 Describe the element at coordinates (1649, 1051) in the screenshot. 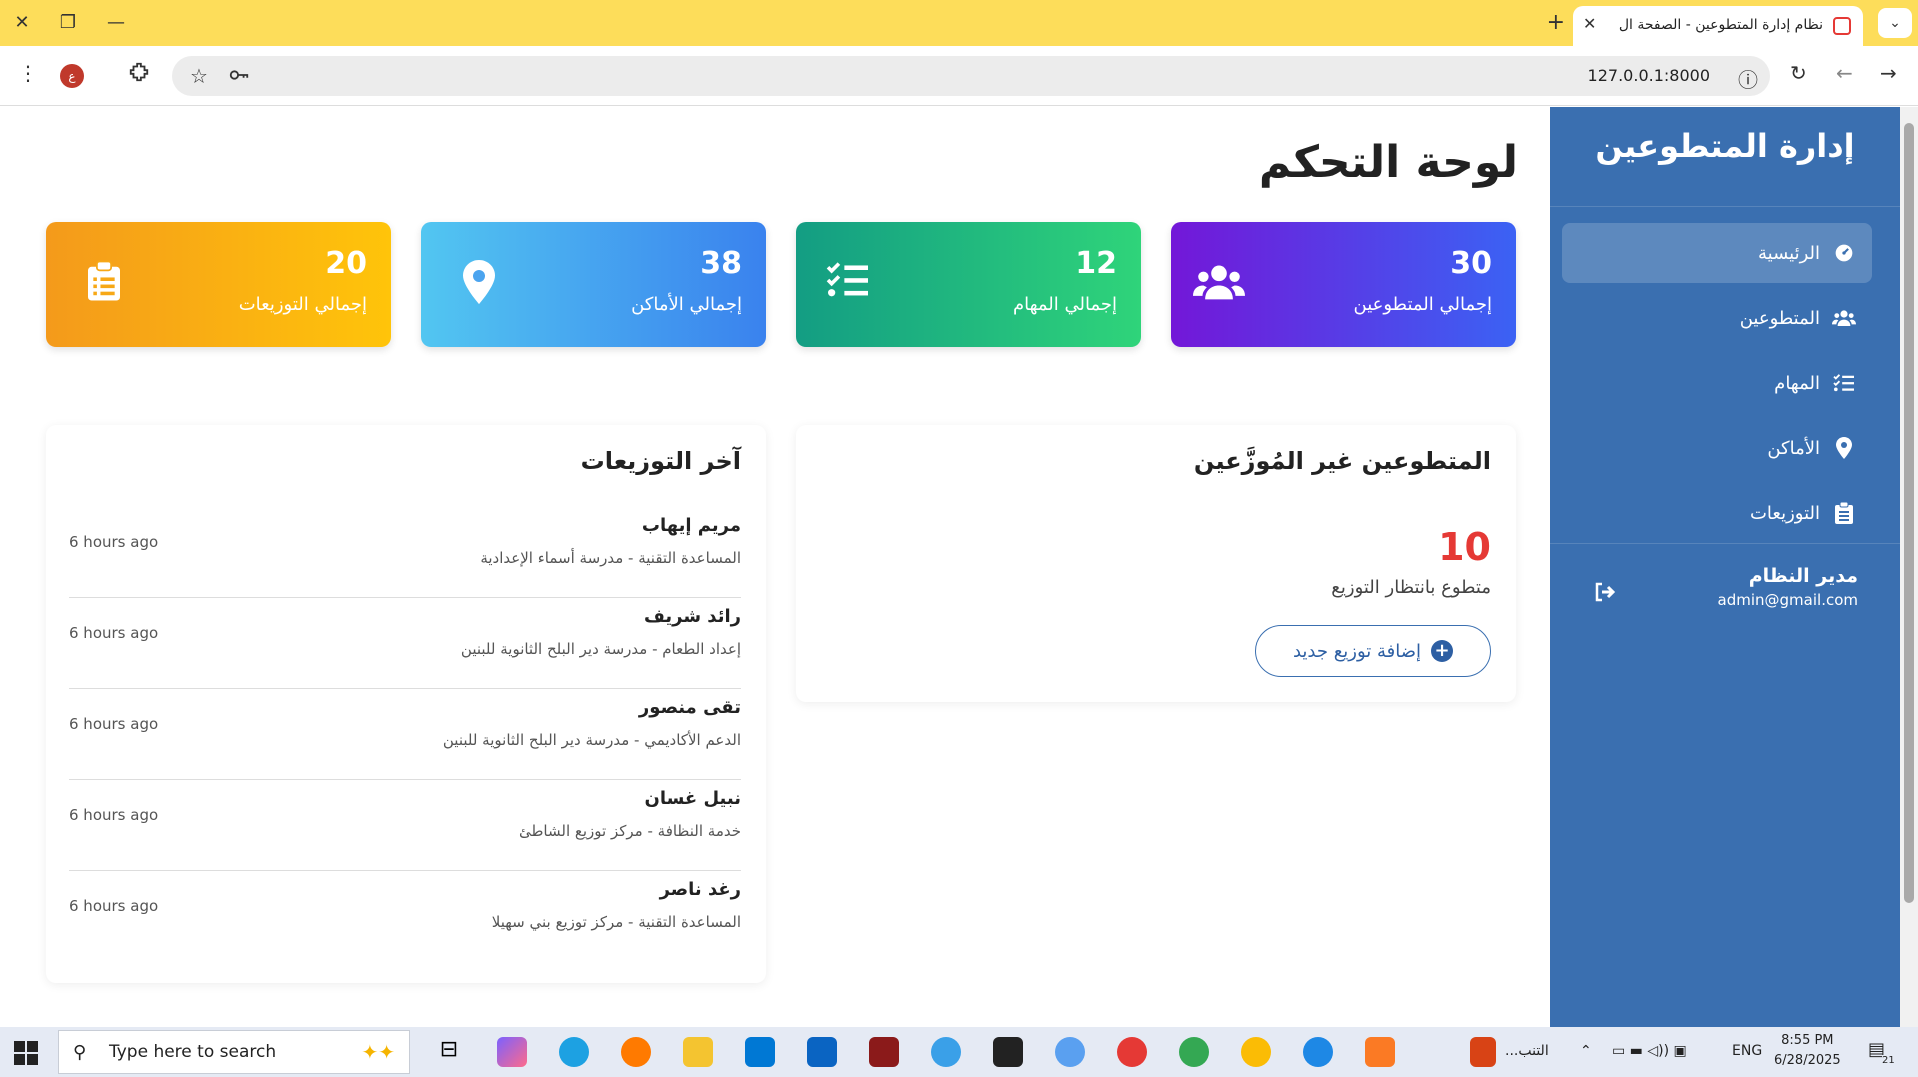

I see `tray-icons: ▭ ▬ ◁)) ▣` at that location.